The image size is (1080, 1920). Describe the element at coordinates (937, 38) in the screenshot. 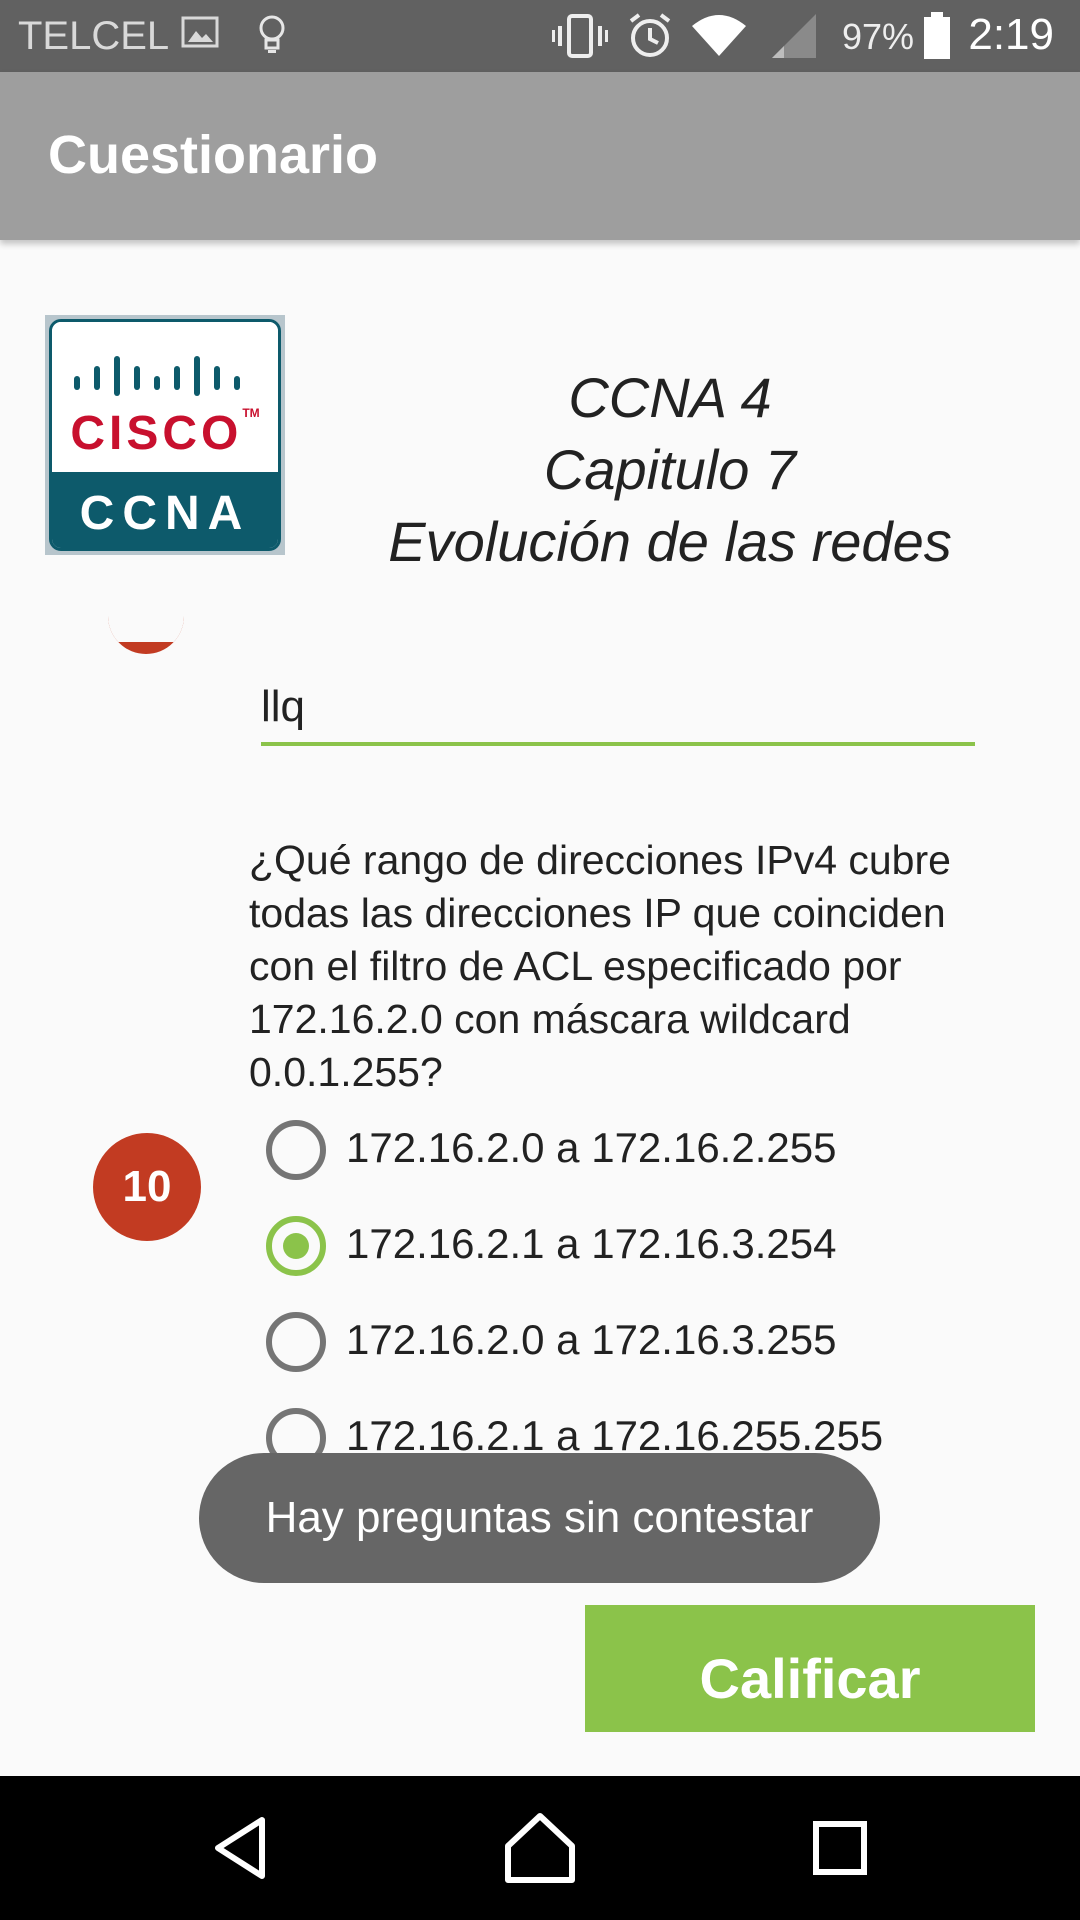

I see `battery-icon` at that location.